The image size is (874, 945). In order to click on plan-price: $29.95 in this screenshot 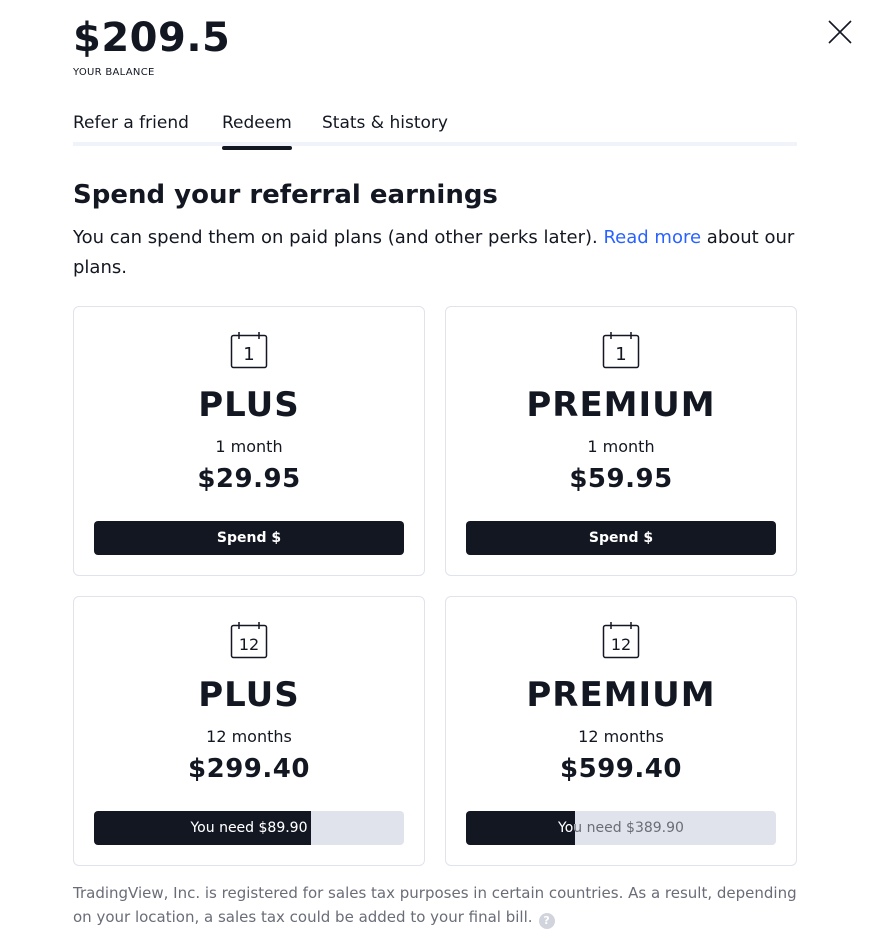, I will do `click(249, 479)`.